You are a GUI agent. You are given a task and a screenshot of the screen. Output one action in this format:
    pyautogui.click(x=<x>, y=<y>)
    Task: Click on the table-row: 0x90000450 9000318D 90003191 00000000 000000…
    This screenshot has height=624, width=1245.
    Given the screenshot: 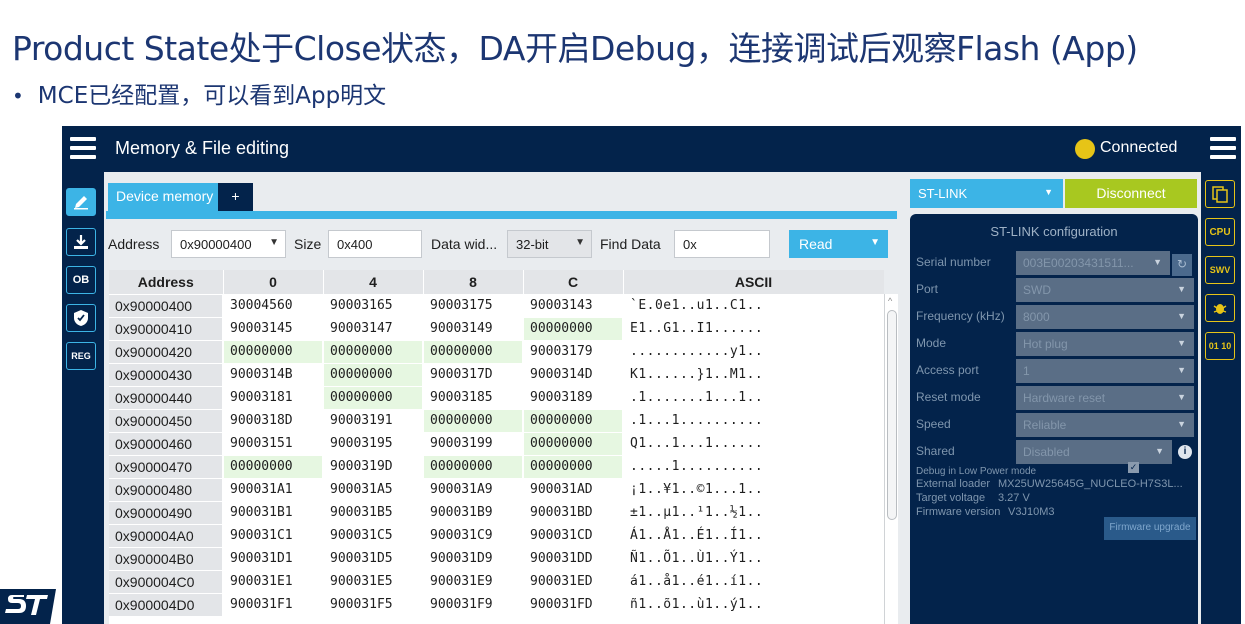 What is the action you would take?
    pyautogui.click(x=496, y=421)
    